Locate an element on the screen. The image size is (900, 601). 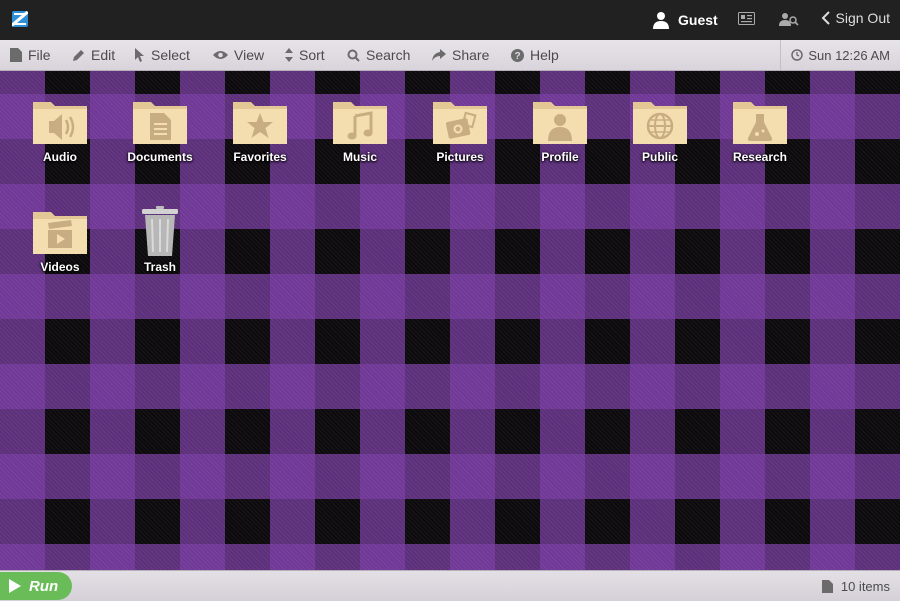
user-name: Guest is located at coordinates (698, 20).